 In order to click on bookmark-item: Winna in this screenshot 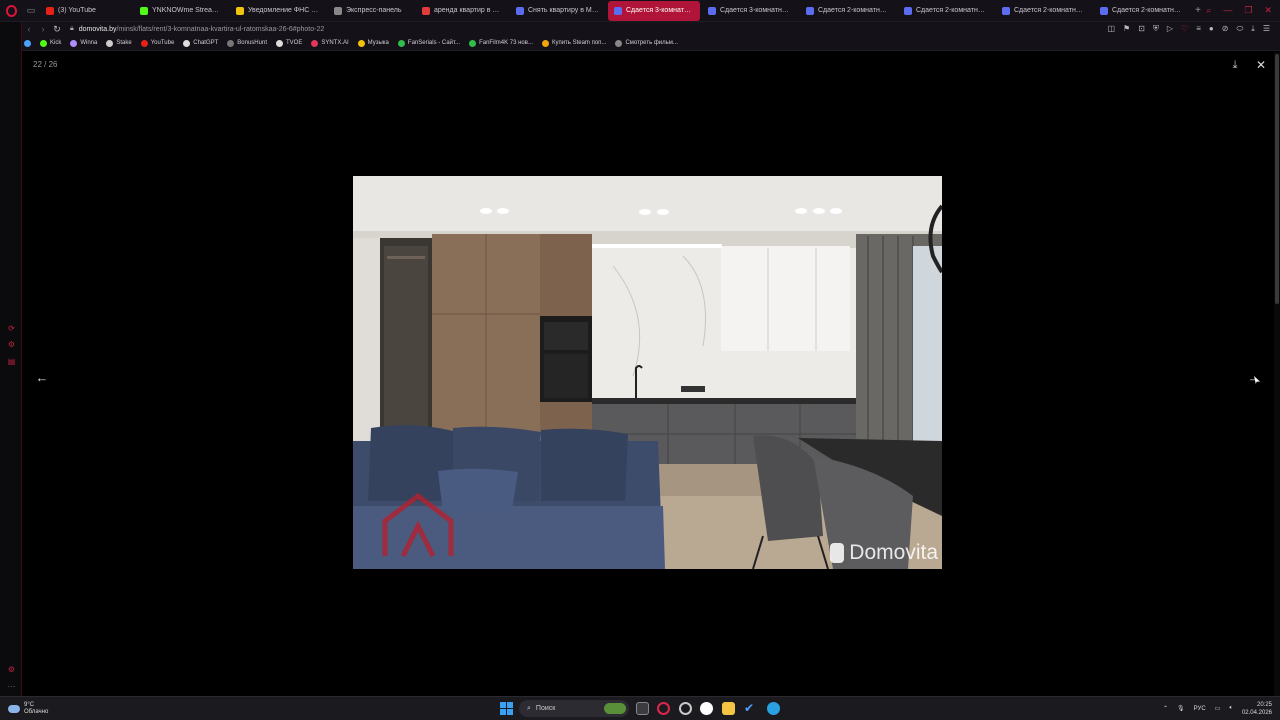, I will do `click(83, 43)`.